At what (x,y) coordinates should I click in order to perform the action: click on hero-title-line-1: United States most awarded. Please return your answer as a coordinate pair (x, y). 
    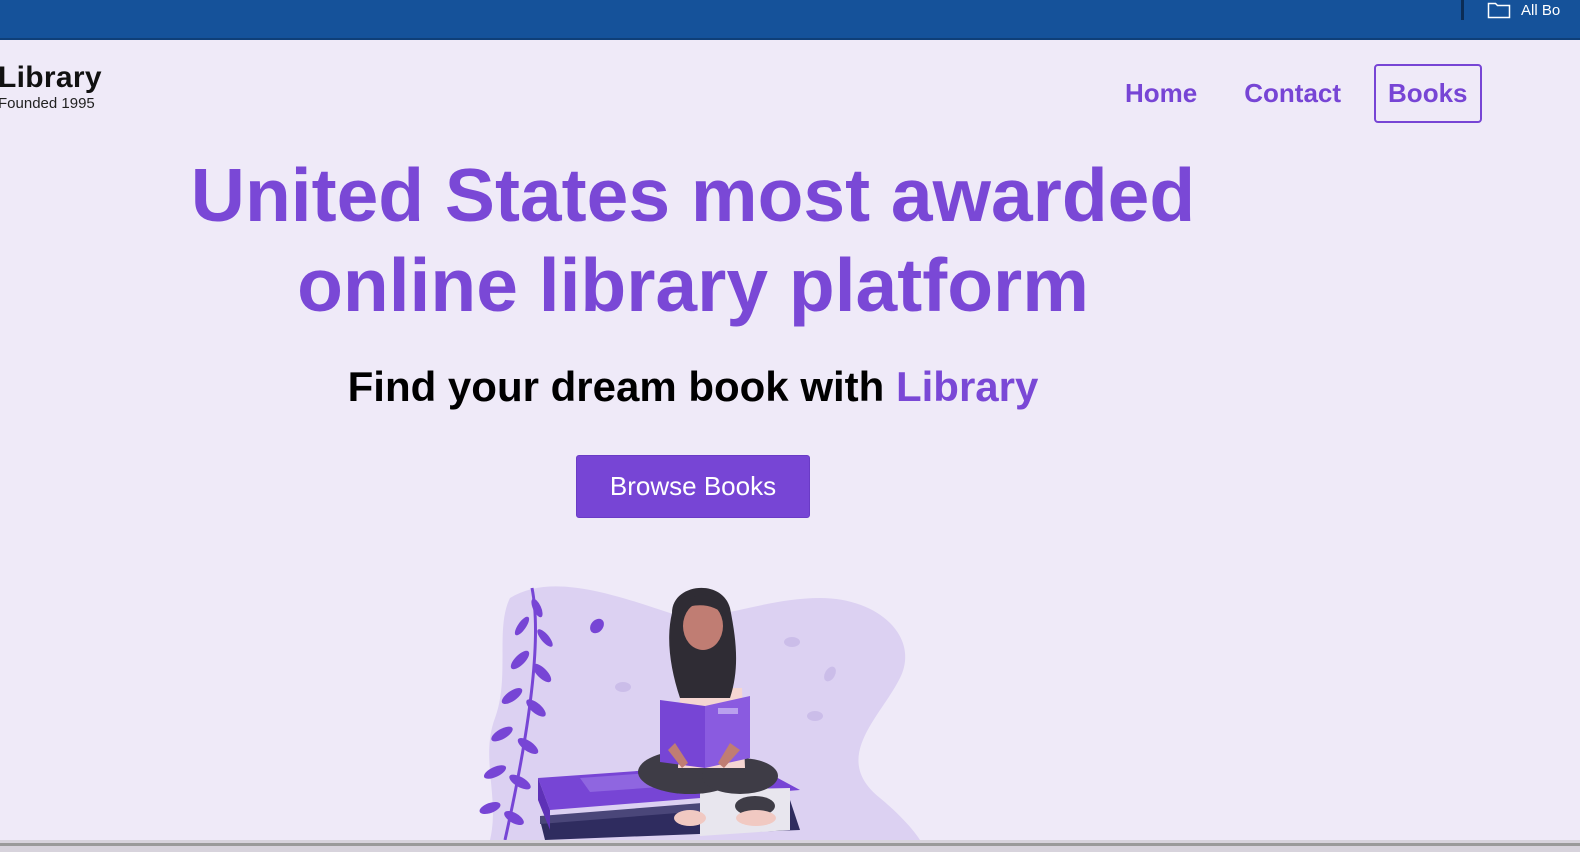
    Looking at the image, I should click on (693, 195).